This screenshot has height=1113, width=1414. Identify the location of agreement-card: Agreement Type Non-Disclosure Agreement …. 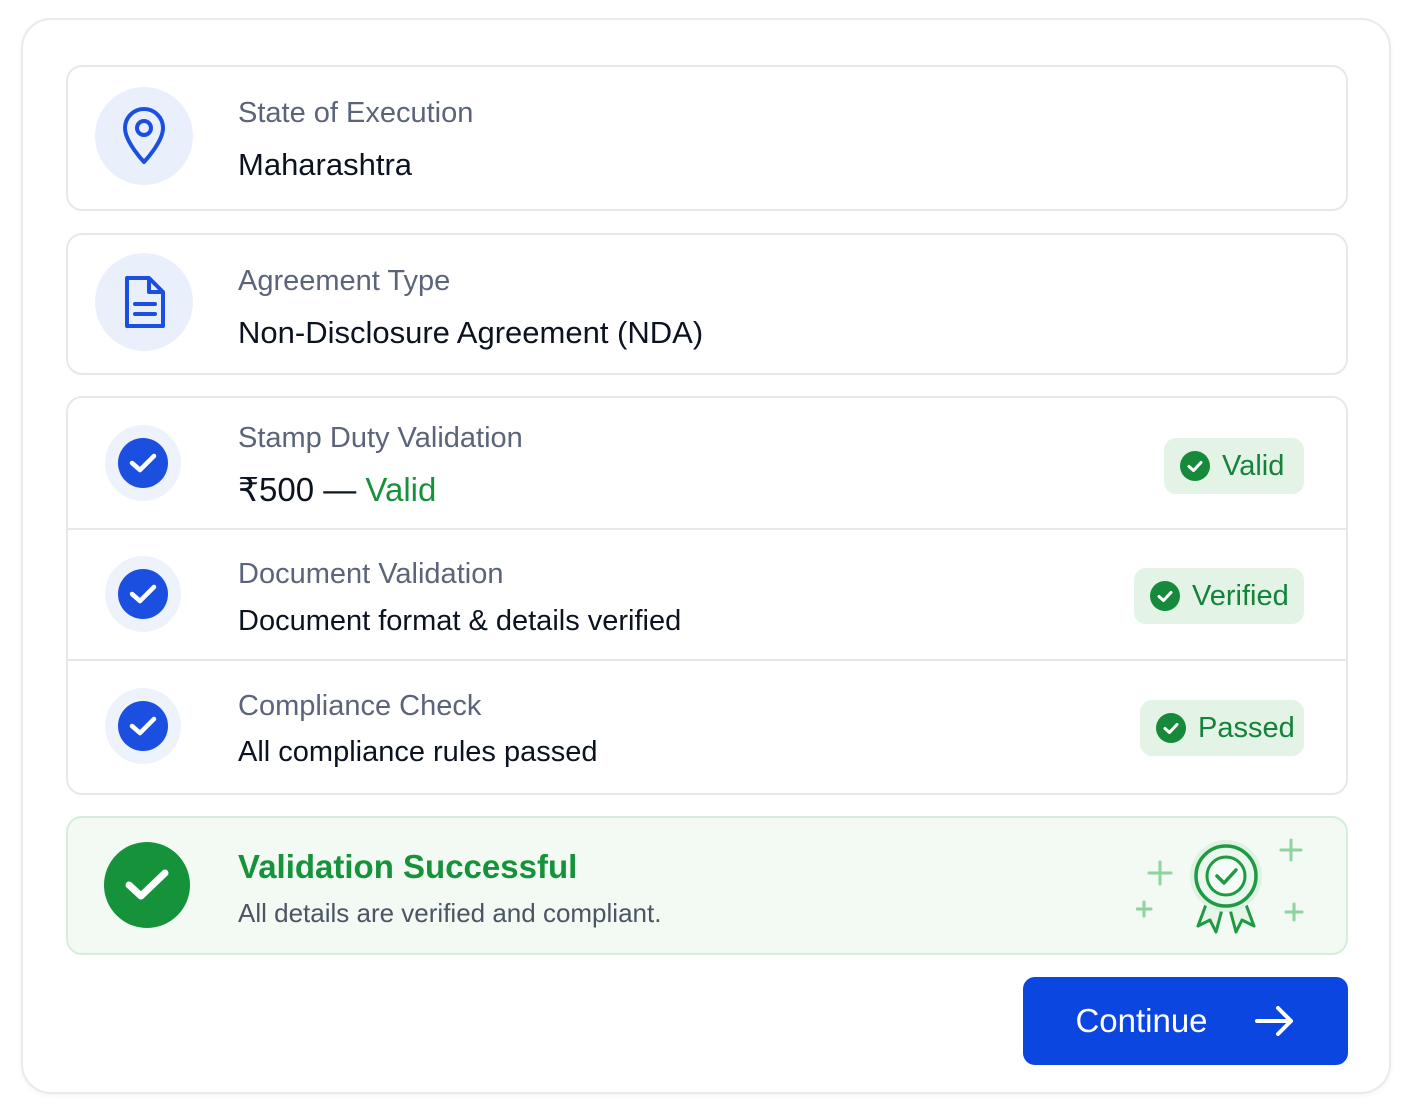
(707, 304).